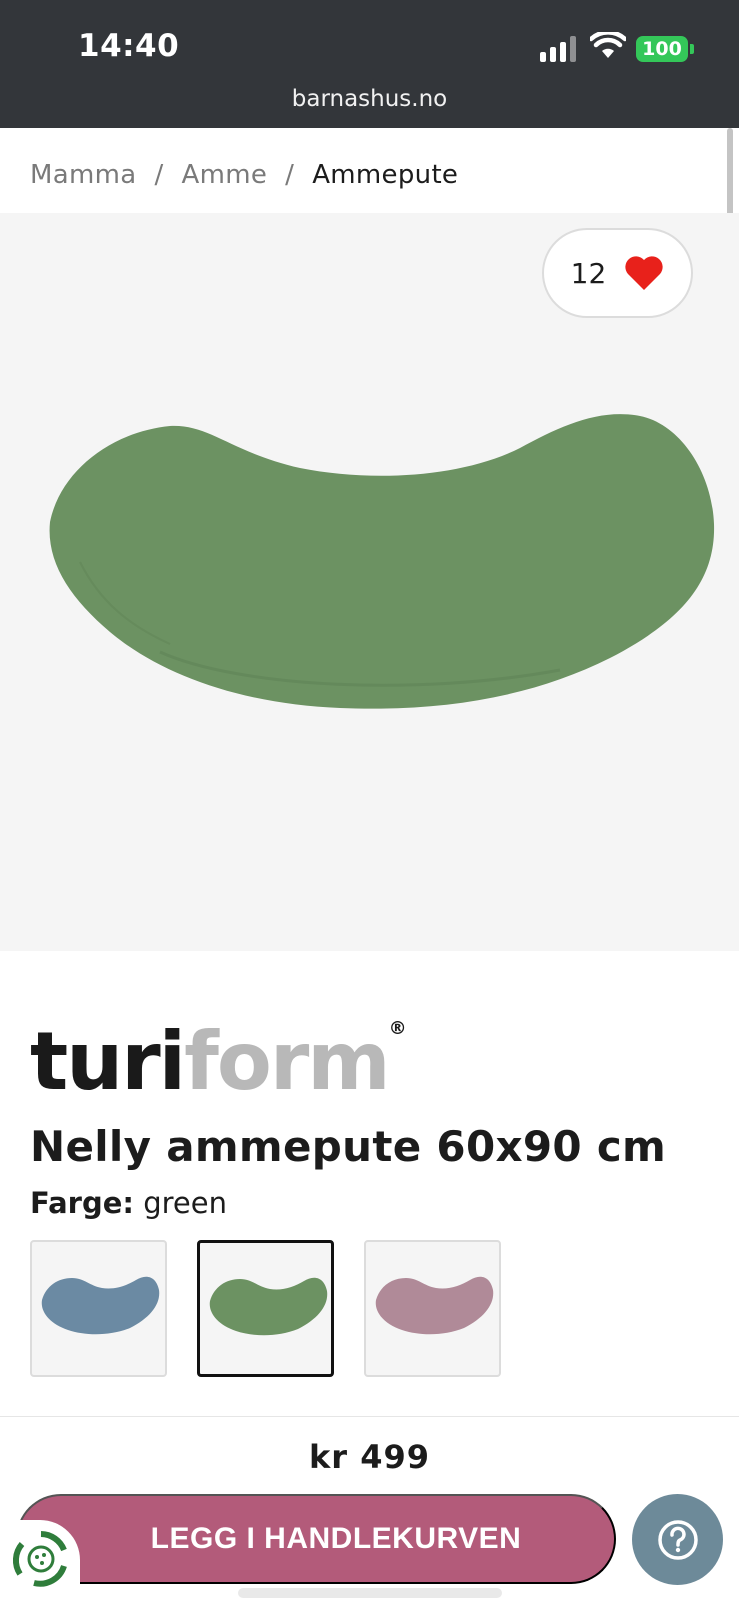  I want to click on product-title: Nelly ammepute 60x90 cm, so click(348, 1146).